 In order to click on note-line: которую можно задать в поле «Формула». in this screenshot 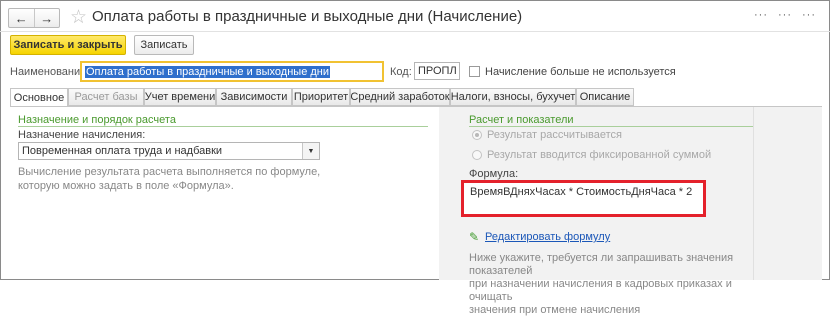, I will do `click(126, 186)`.